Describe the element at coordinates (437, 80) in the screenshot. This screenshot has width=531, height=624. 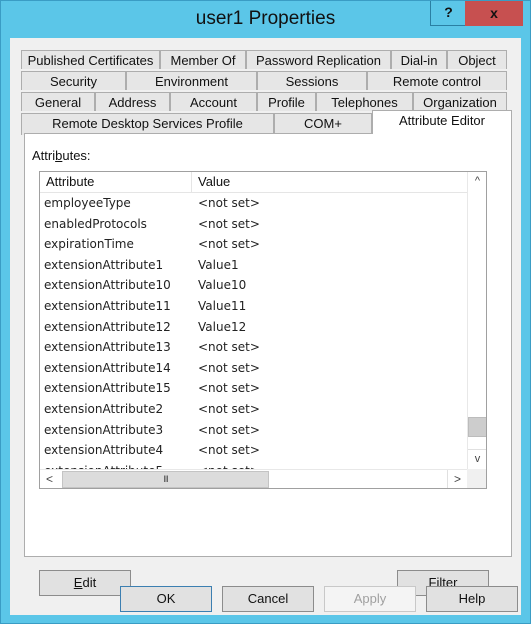
I see `tab-remote-control: Remote control` at that location.